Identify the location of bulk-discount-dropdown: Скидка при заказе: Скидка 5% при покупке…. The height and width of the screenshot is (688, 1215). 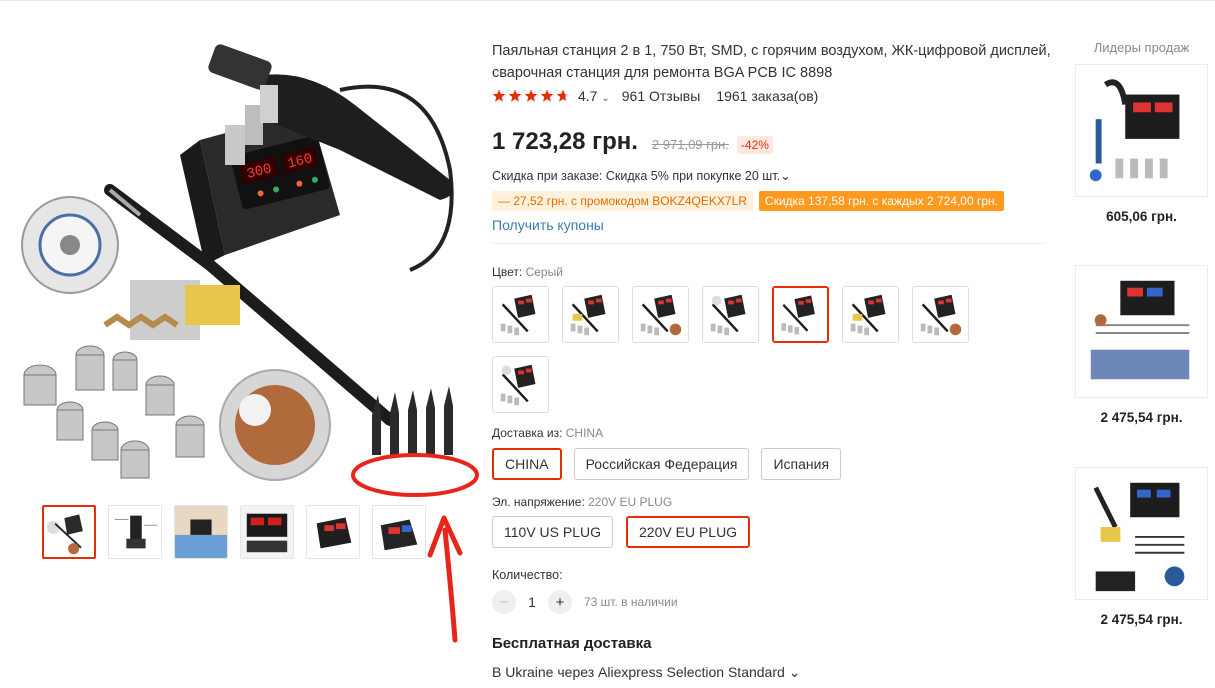
(641, 175).